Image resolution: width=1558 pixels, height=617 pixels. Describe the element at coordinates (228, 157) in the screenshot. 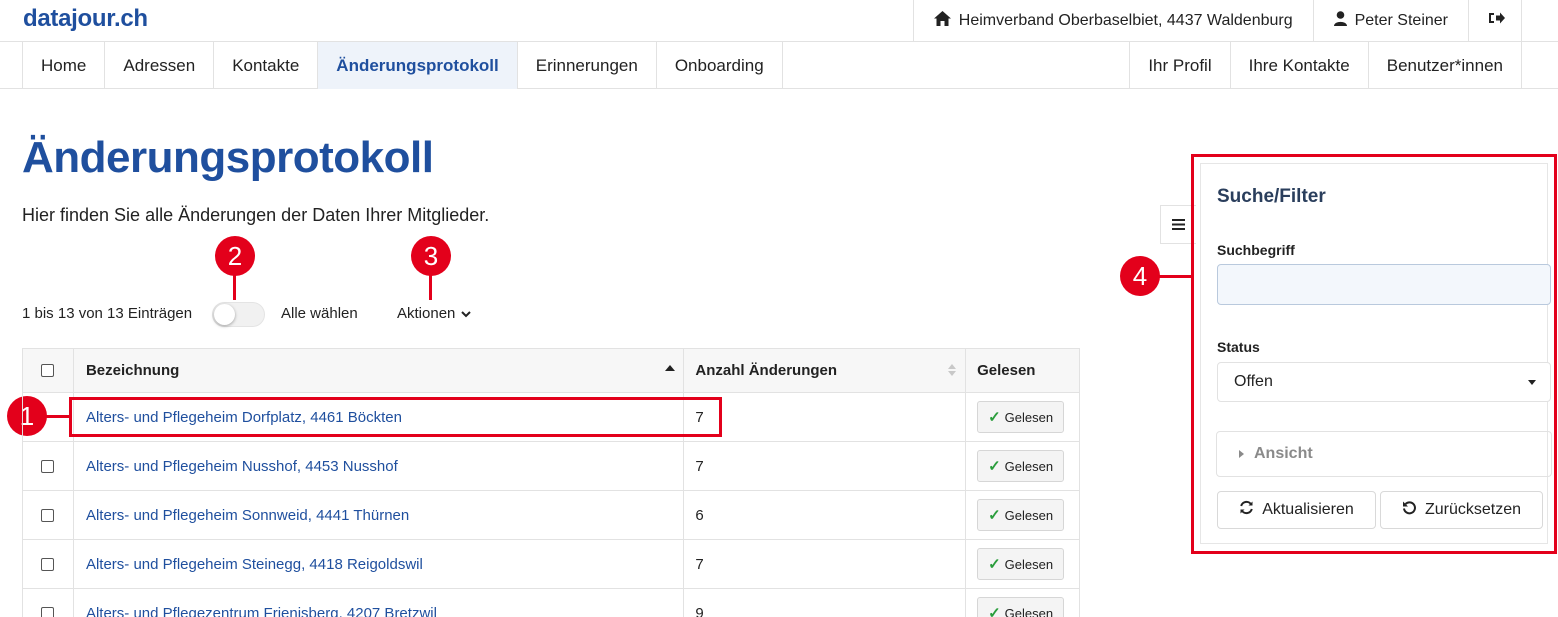

I see `page-title: Änderungsprotokoll` at that location.